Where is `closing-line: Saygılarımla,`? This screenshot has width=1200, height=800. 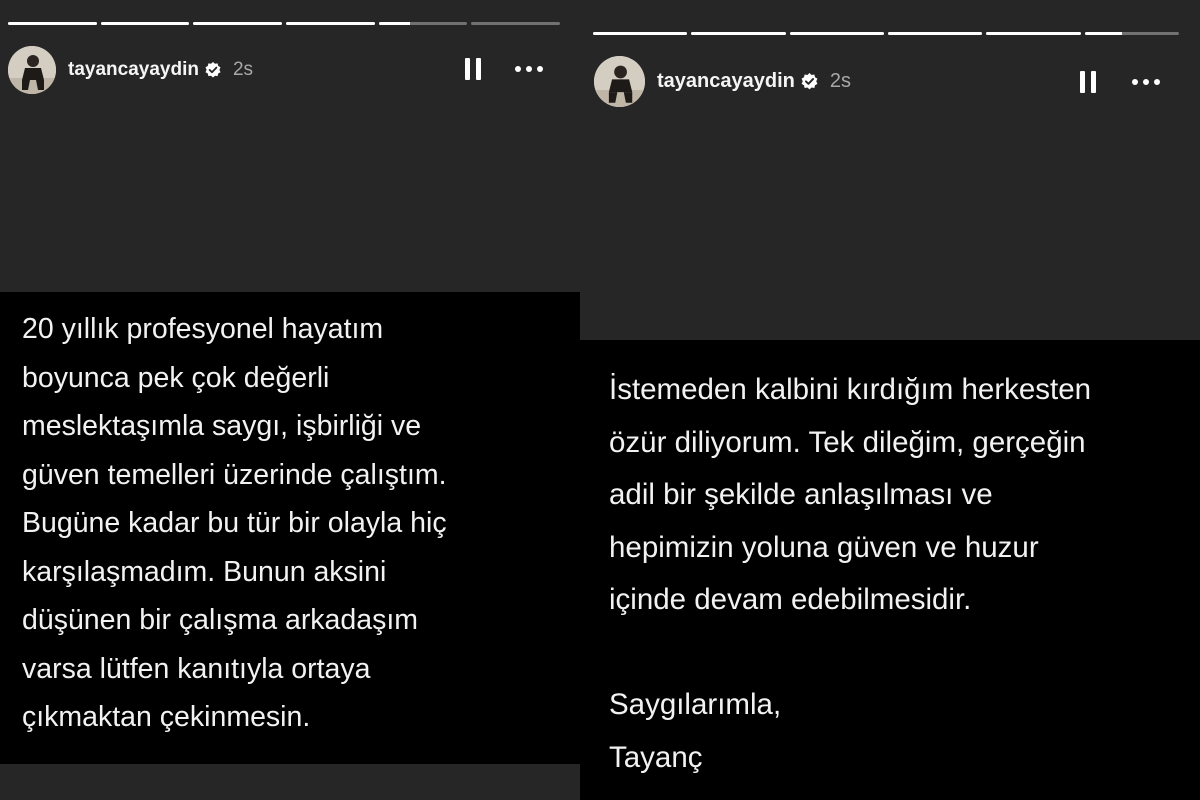 closing-line: Saygılarımla, is located at coordinates (695, 704).